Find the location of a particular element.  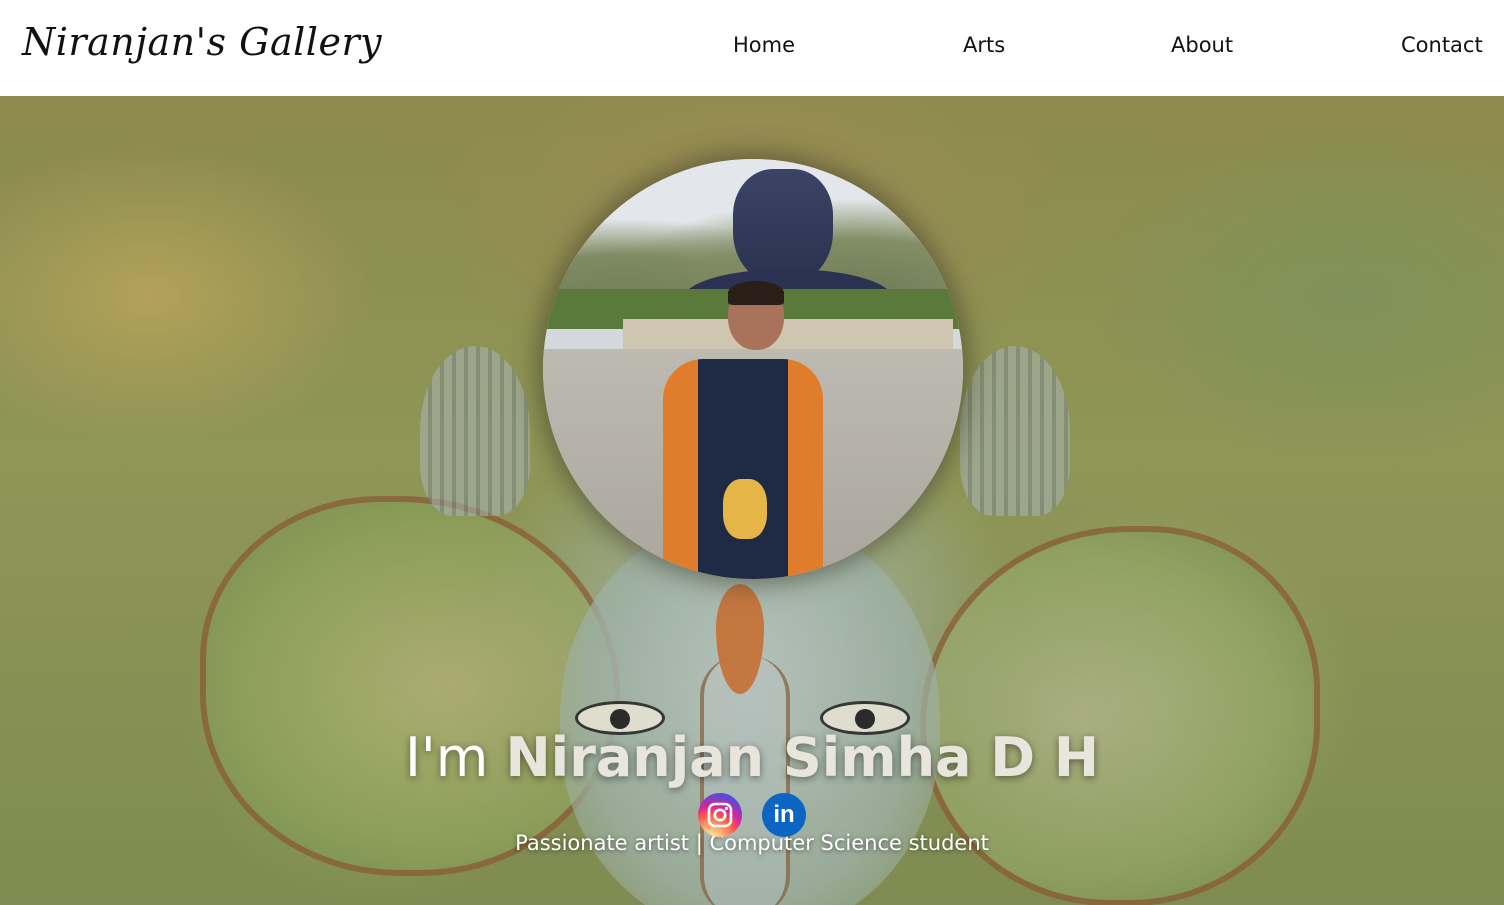

hero-title-name: Niranjan Simha D H is located at coordinates (802, 757).